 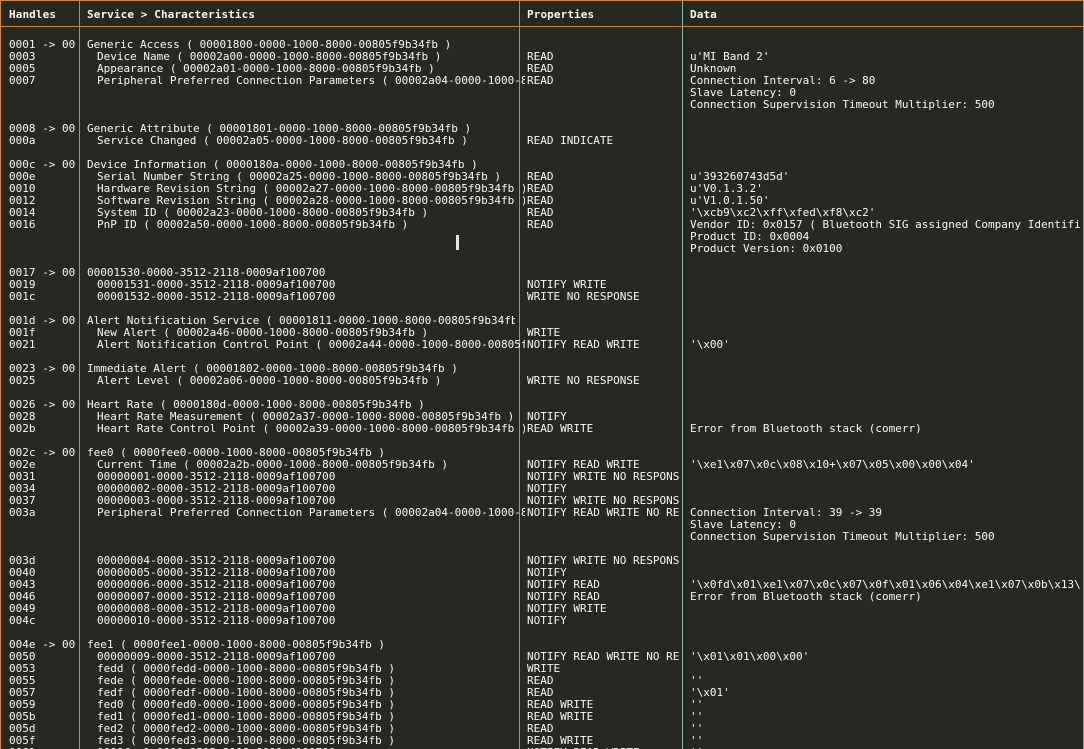 I want to click on cell-handle: 0031, so click(x=22, y=477).